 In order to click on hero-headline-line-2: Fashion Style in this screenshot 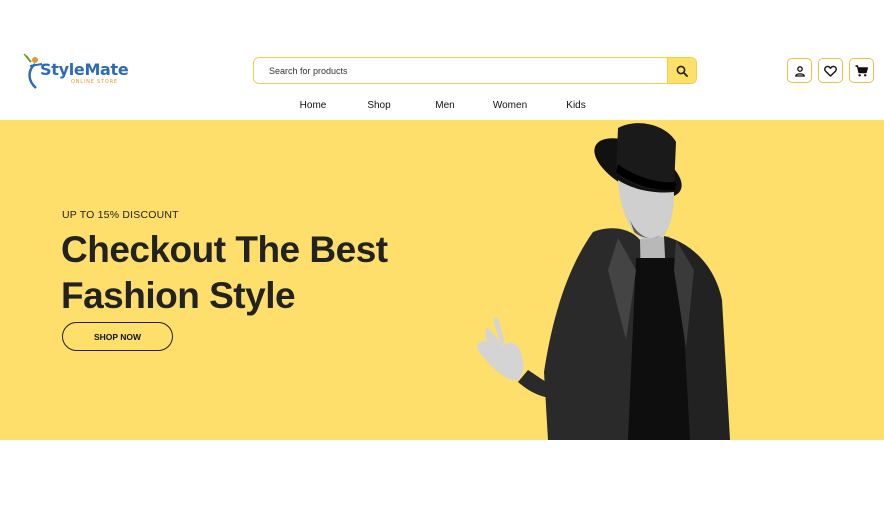, I will do `click(178, 295)`.